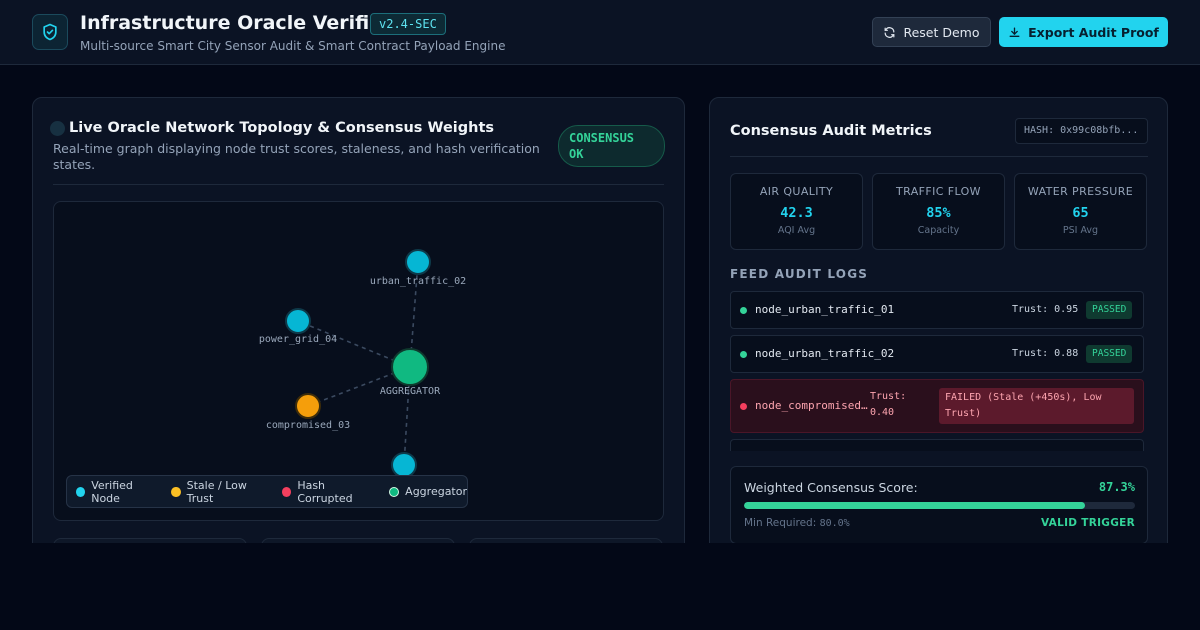 This screenshot has width=1200, height=630. I want to click on score-value: 87.3%, so click(1116, 487).